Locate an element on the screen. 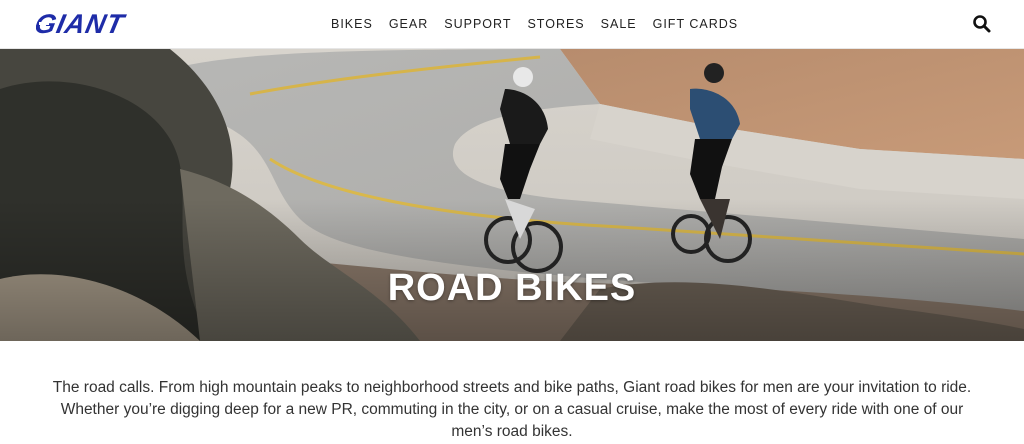 This screenshot has width=1024, height=444. nav-gift-cards: GIFT CARDS is located at coordinates (695, 24).